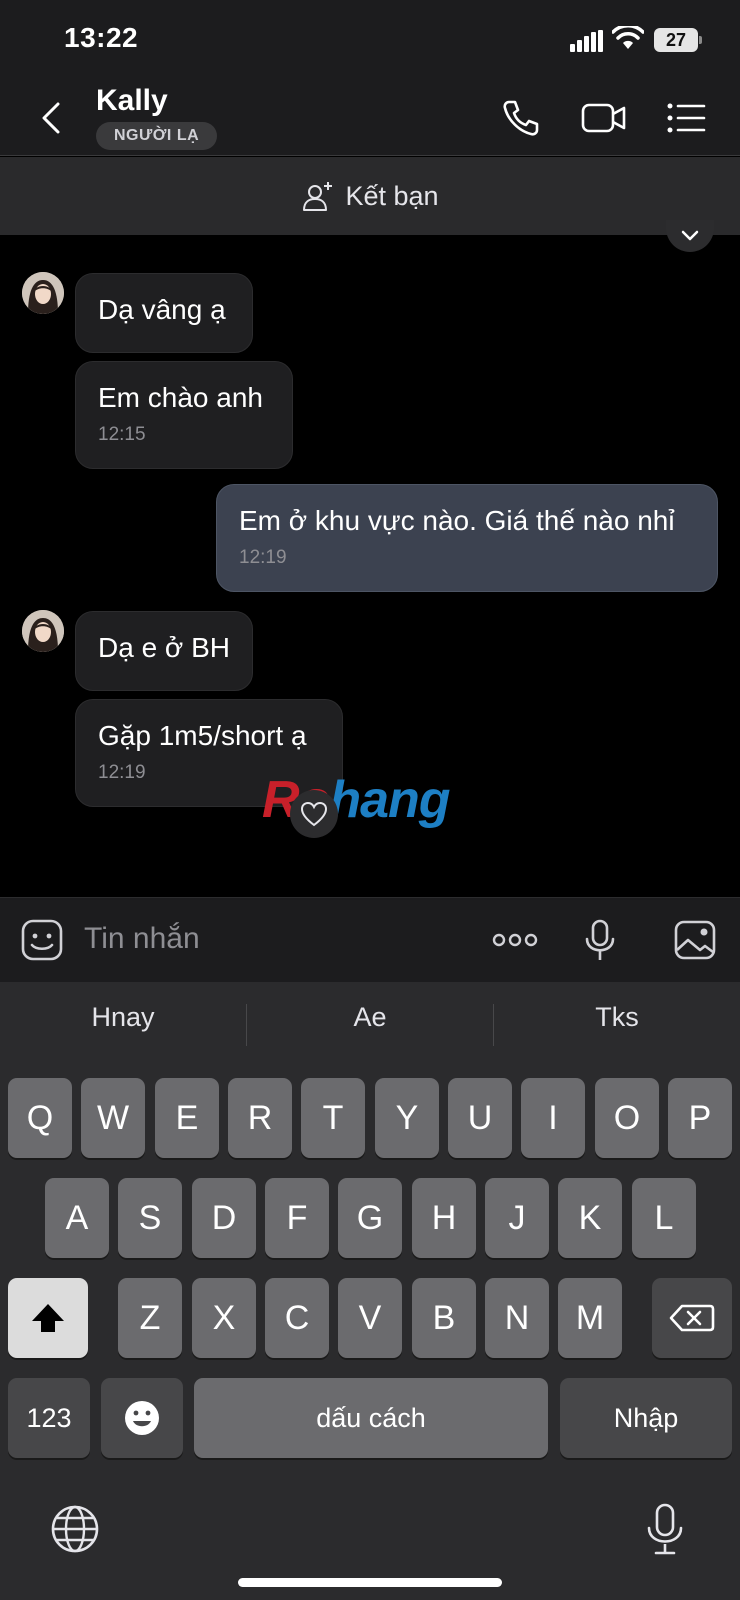 The height and width of the screenshot is (1600, 740). Describe the element at coordinates (444, 1218) in the screenshot. I see `key-h: H` at that location.